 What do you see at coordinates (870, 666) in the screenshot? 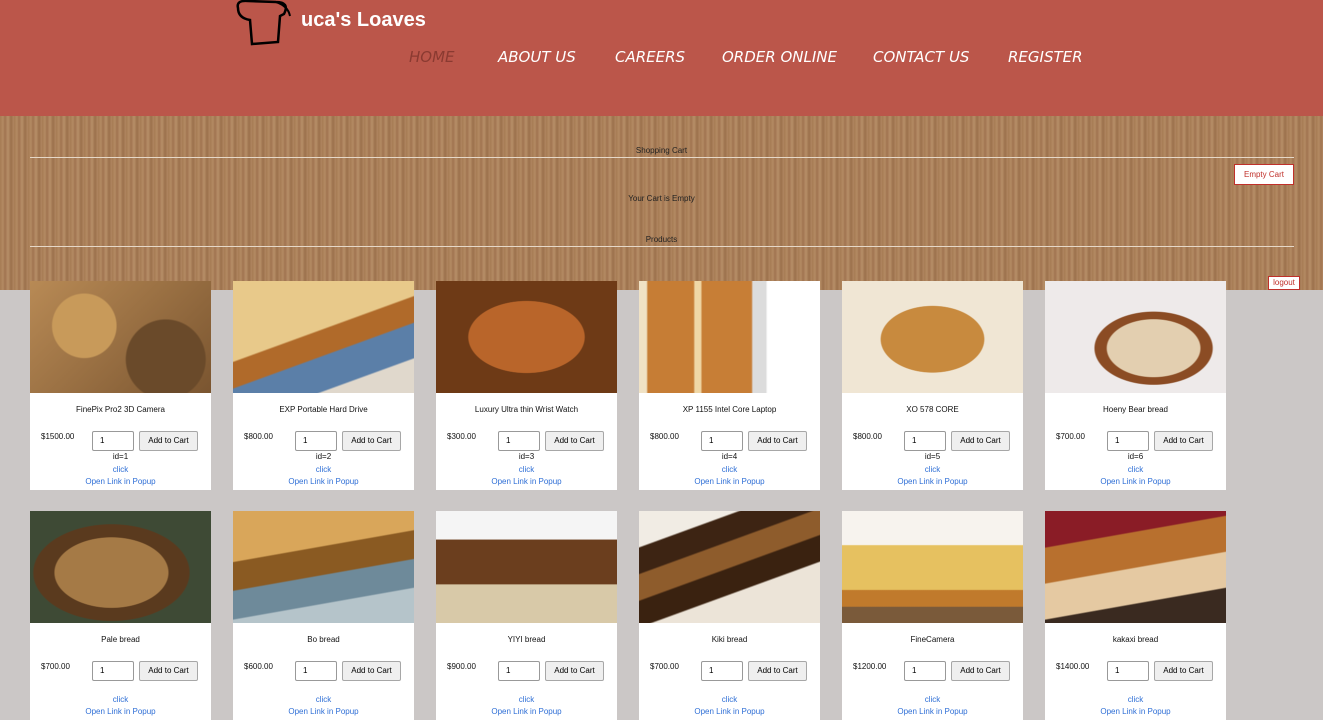
I see `product-price: $1200.00` at bounding box center [870, 666].